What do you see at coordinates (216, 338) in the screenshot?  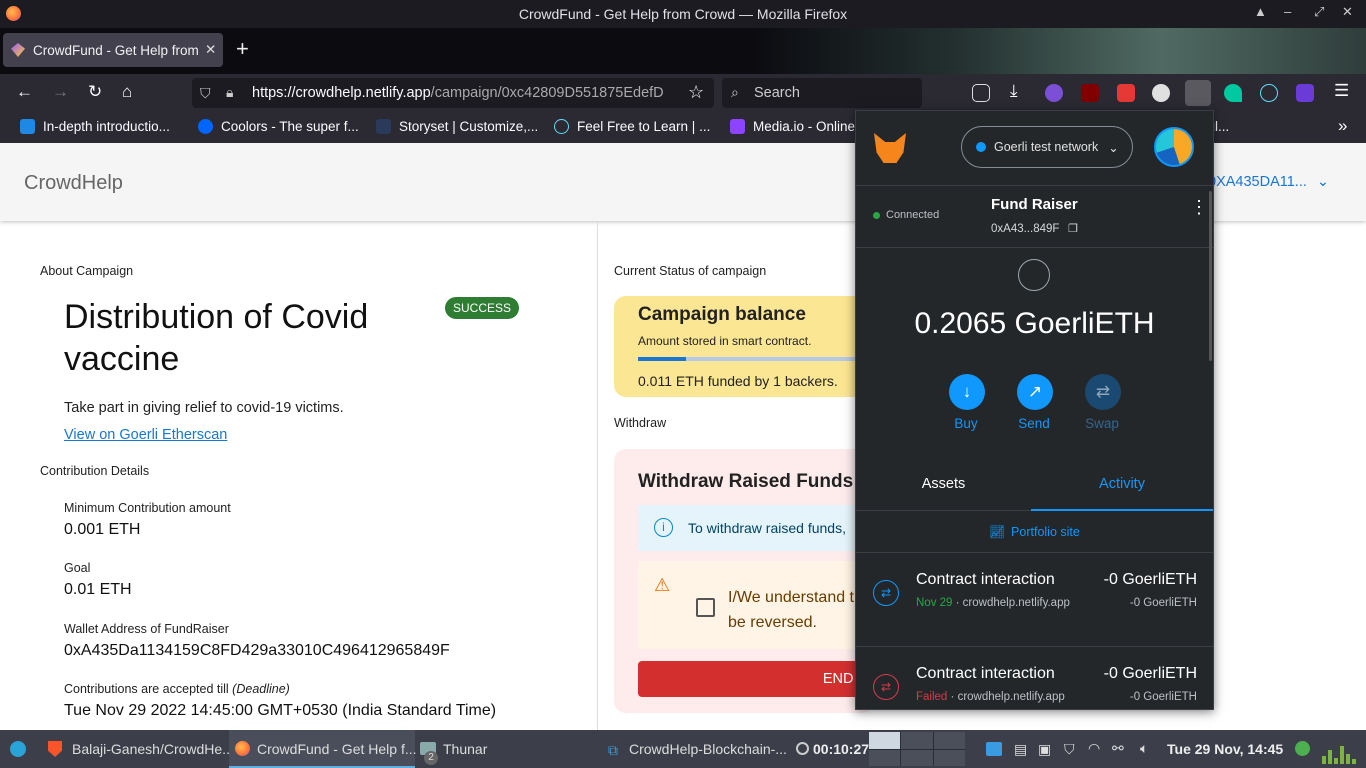 I see `campaign-title: Distribution of Covid vaccine` at bounding box center [216, 338].